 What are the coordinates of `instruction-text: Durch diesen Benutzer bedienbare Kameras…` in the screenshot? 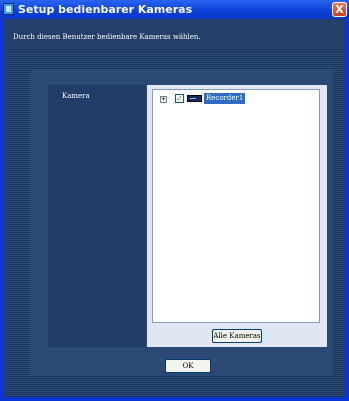 It's located at (107, 37).